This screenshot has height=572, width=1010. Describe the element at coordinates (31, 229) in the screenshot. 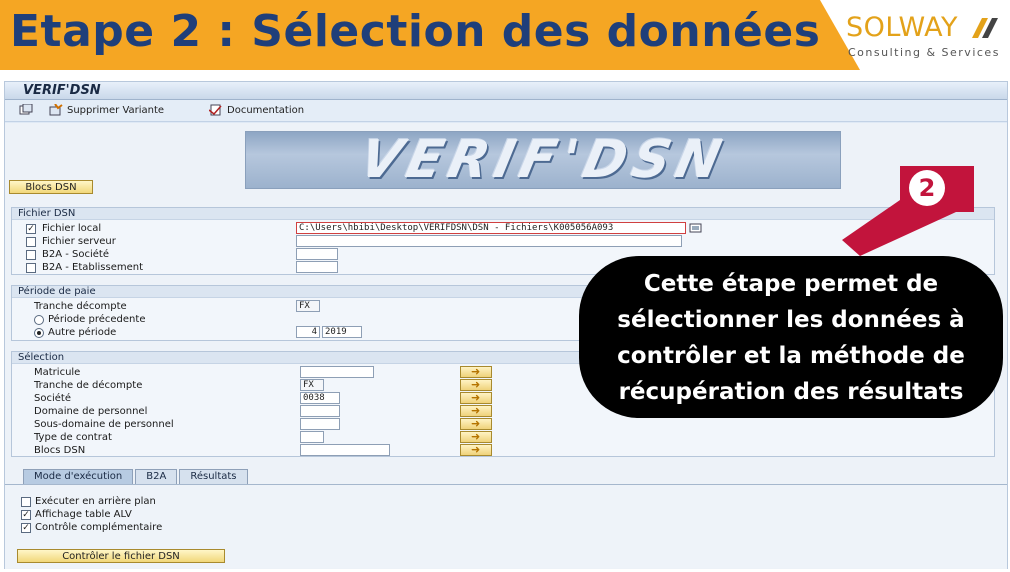

I see `fichier-local-checkbox: ✓` at that location.